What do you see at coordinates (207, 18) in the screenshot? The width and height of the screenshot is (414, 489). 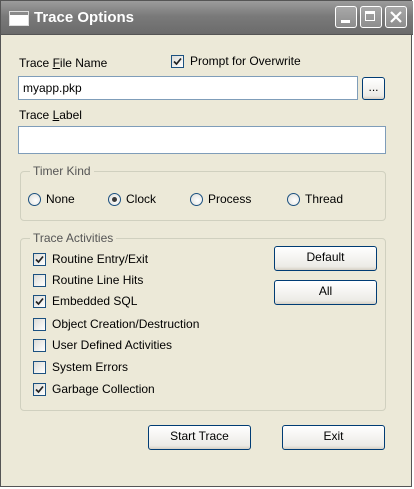 I see `title-bar: Trace Options` at bounding box center [207, 18].